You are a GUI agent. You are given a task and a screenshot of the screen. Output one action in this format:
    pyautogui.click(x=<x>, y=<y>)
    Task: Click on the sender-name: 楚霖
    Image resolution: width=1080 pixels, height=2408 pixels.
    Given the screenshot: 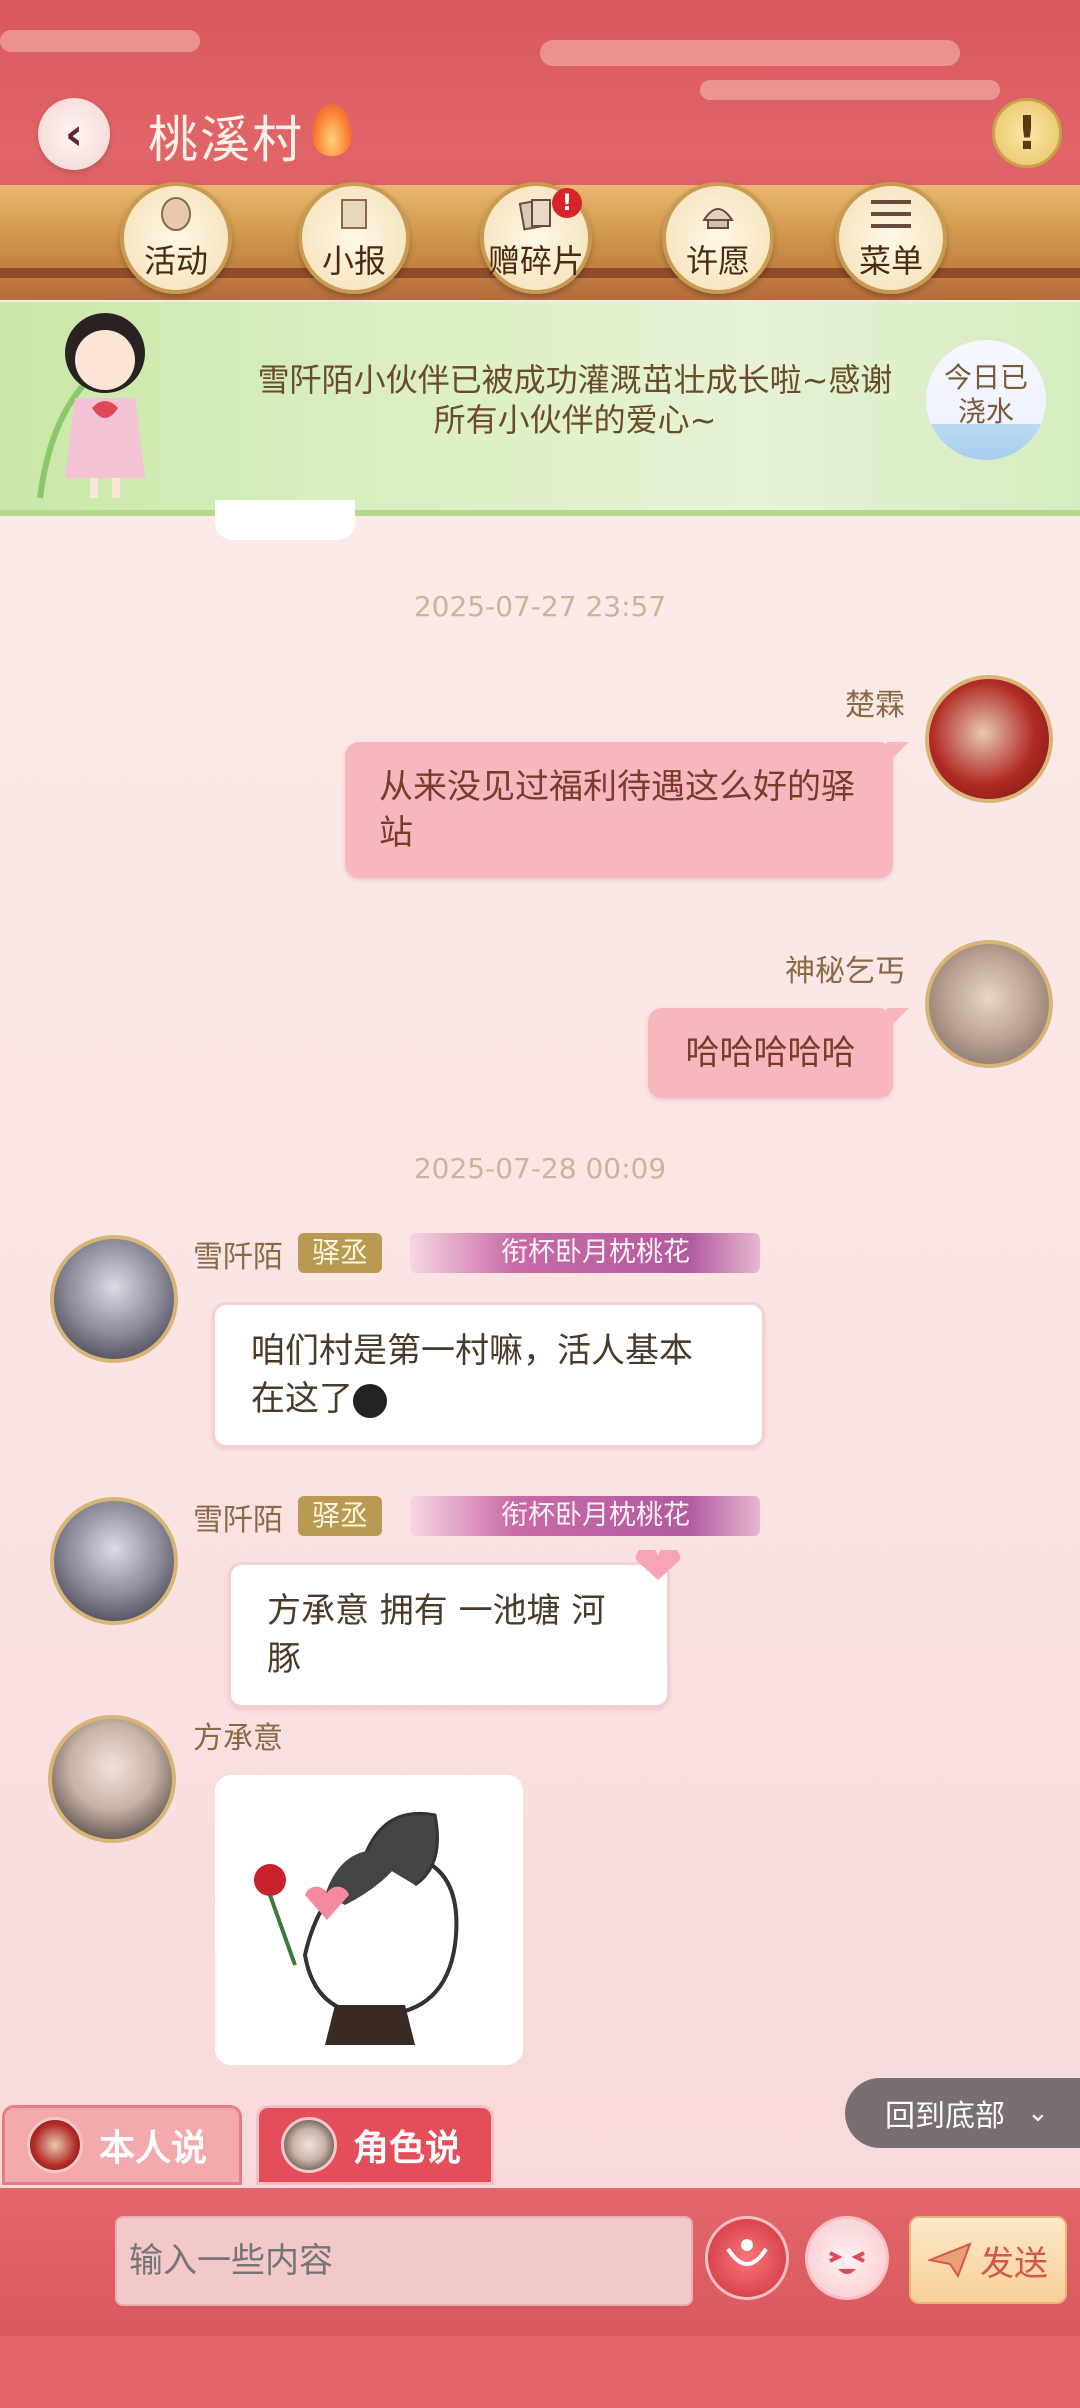 What is the action you would take?
    pyautogui.click(x=875, y=705)
    